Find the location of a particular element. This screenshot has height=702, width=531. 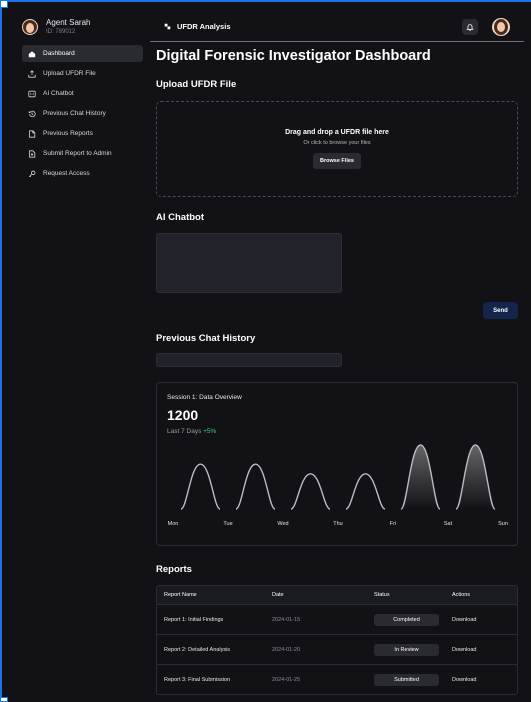

notifications-button is located at coordinates (470, 26).